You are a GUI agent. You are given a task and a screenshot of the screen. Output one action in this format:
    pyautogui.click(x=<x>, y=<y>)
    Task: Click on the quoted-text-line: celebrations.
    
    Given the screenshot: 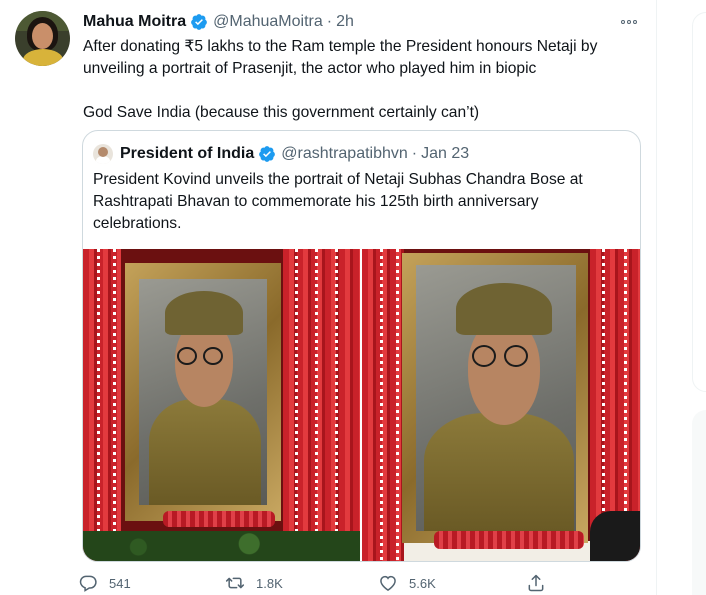 What is the action you would take?
    pyautogui.click(x=137, y=223)
    